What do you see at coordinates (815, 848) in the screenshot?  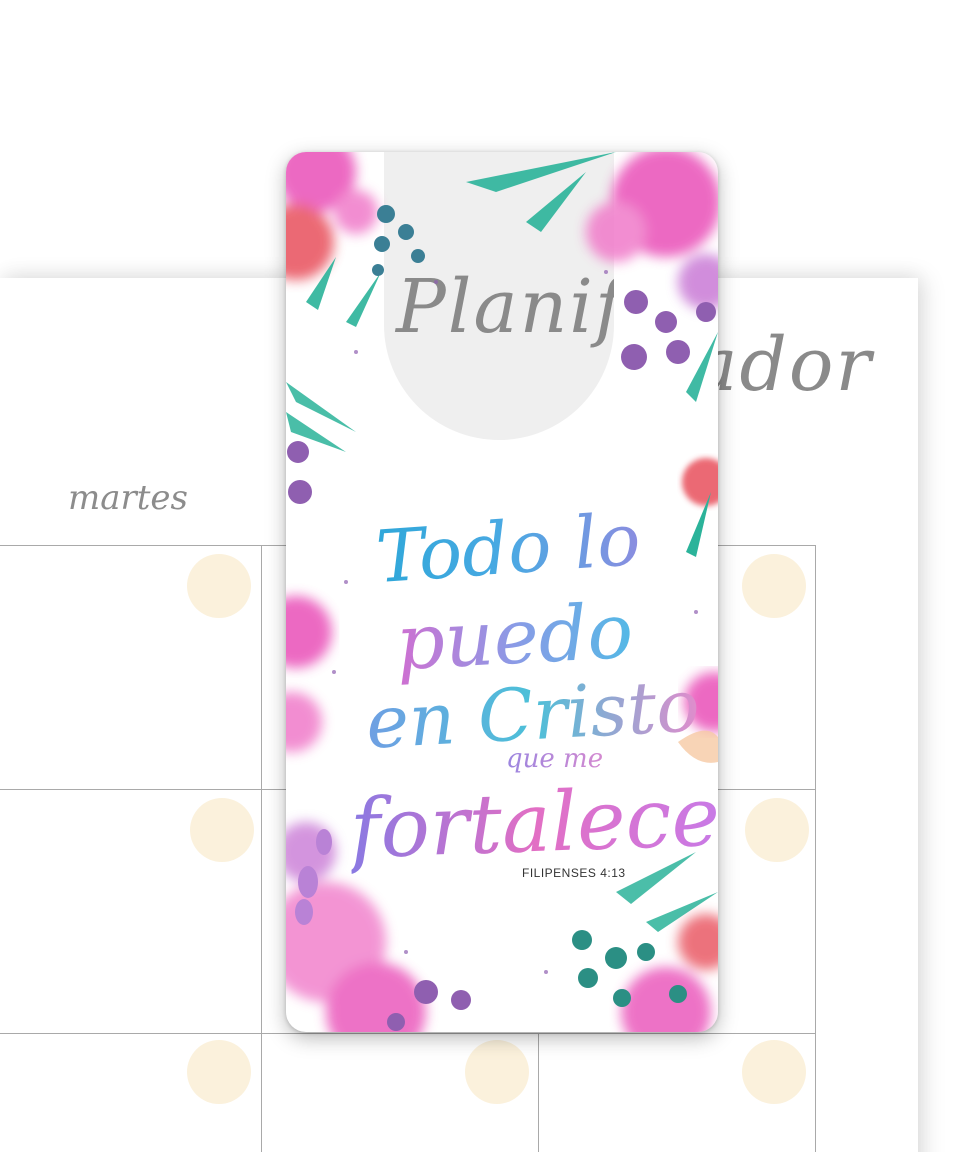 I see `grid-line-v3` at bounding box center [815, 848].